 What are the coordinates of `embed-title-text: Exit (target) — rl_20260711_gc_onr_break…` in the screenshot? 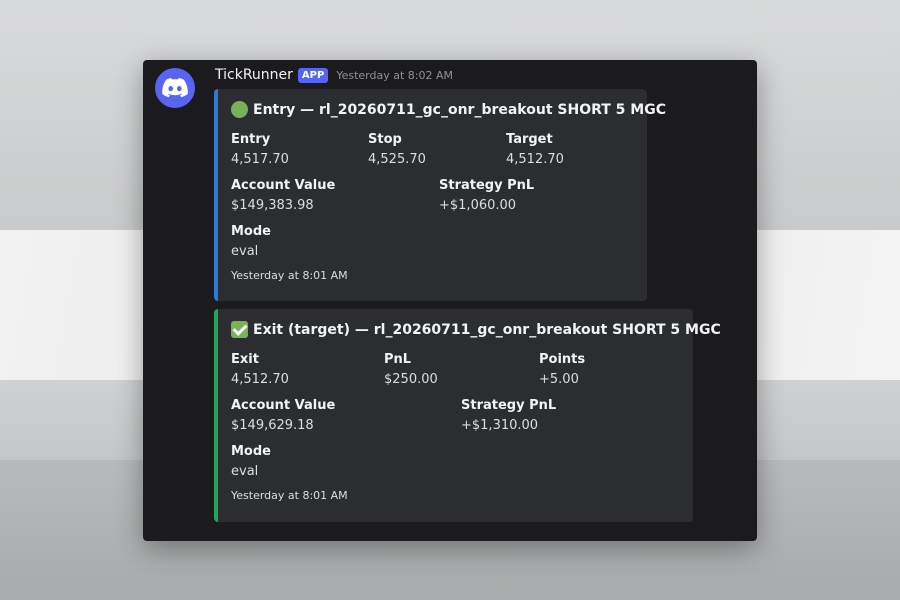 It's located at (487, 329).